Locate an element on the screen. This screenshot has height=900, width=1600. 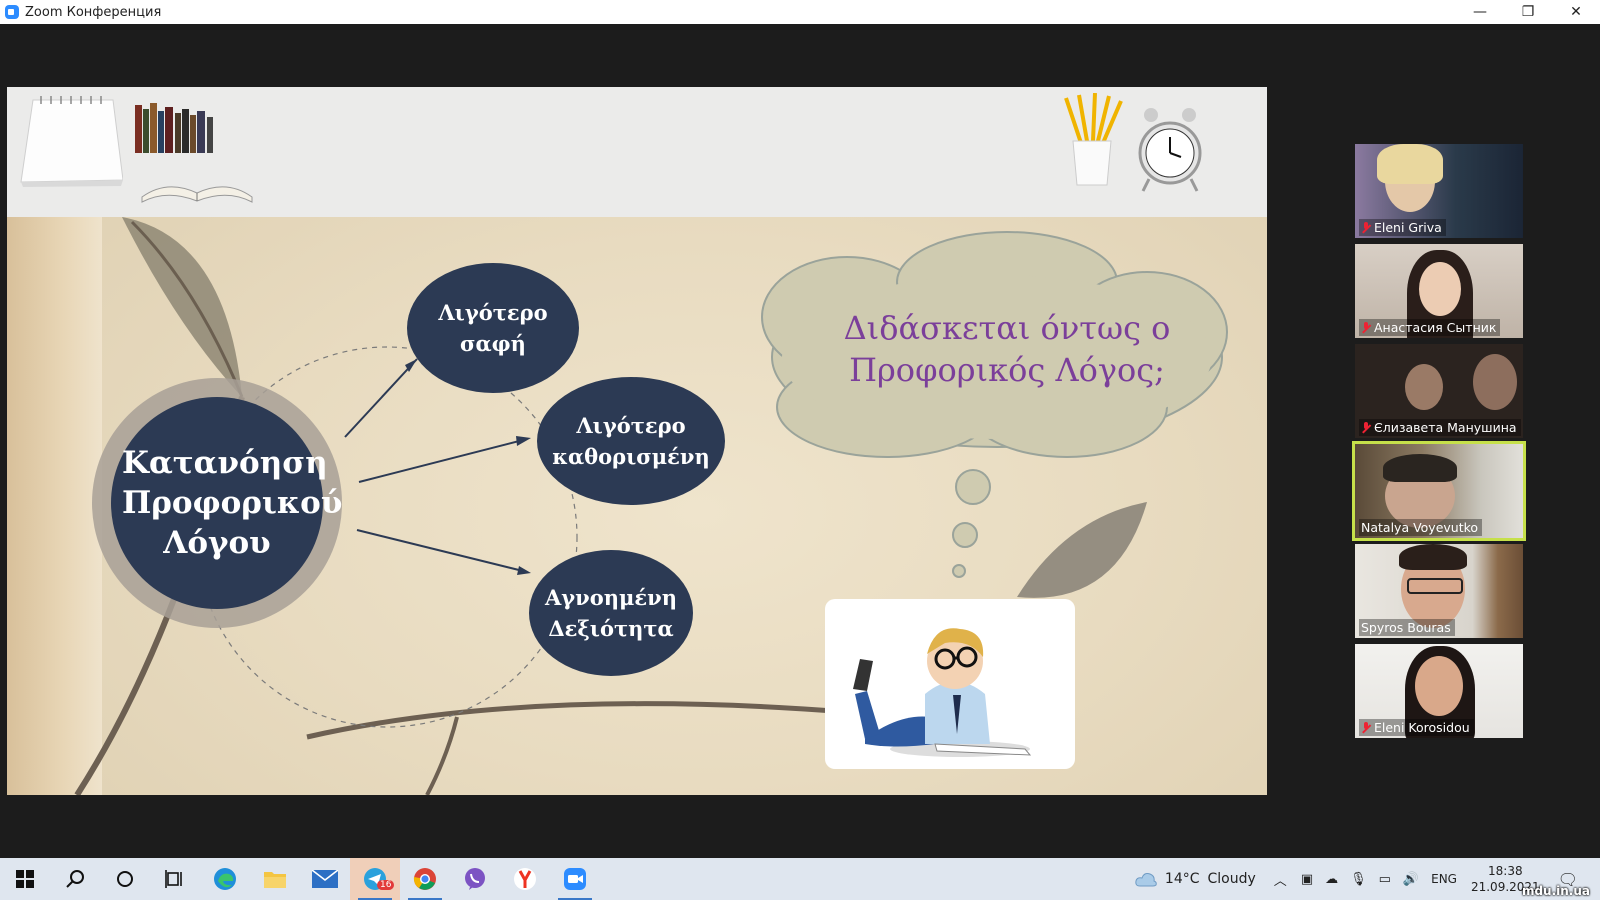
center-topic-circle: Κατανόηση Προφορικού Λόγου is located at coordinates (227, 503).